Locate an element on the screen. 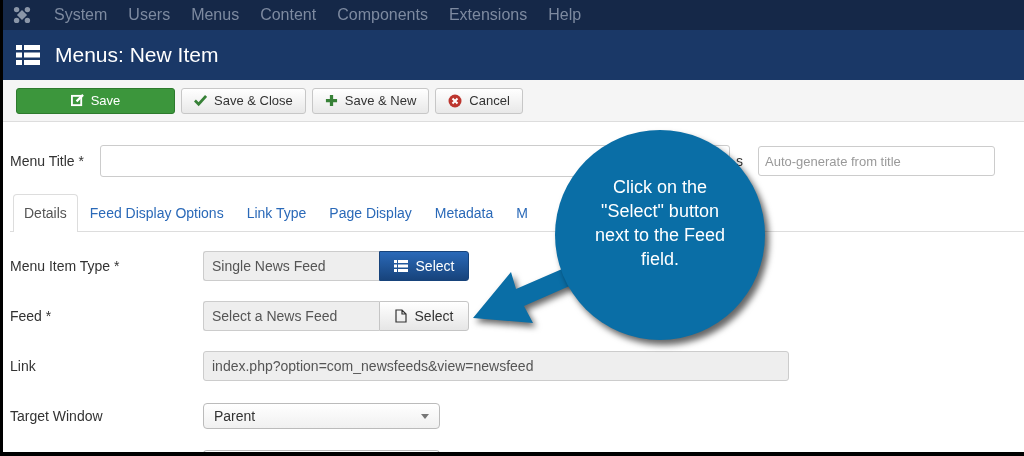 The image size is (1024, 456). field-label: Target Window is located at coordinates (57, 416).